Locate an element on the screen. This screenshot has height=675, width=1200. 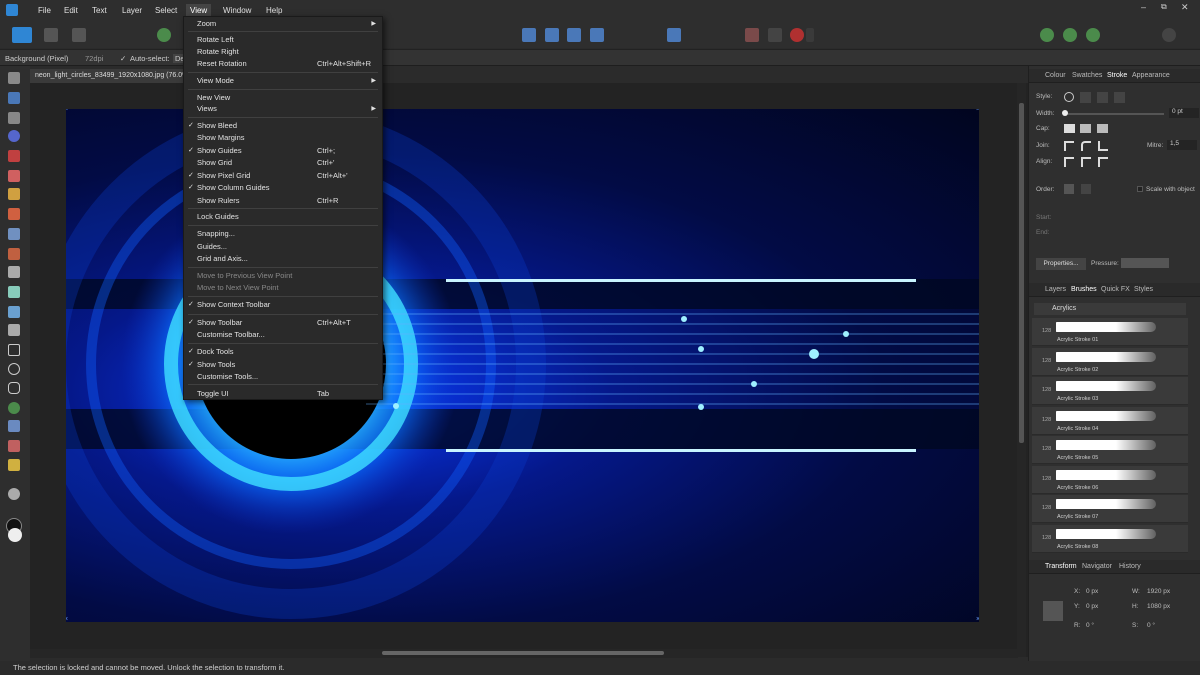
selection-handle-bl: × is located at coordinates (67, 619).